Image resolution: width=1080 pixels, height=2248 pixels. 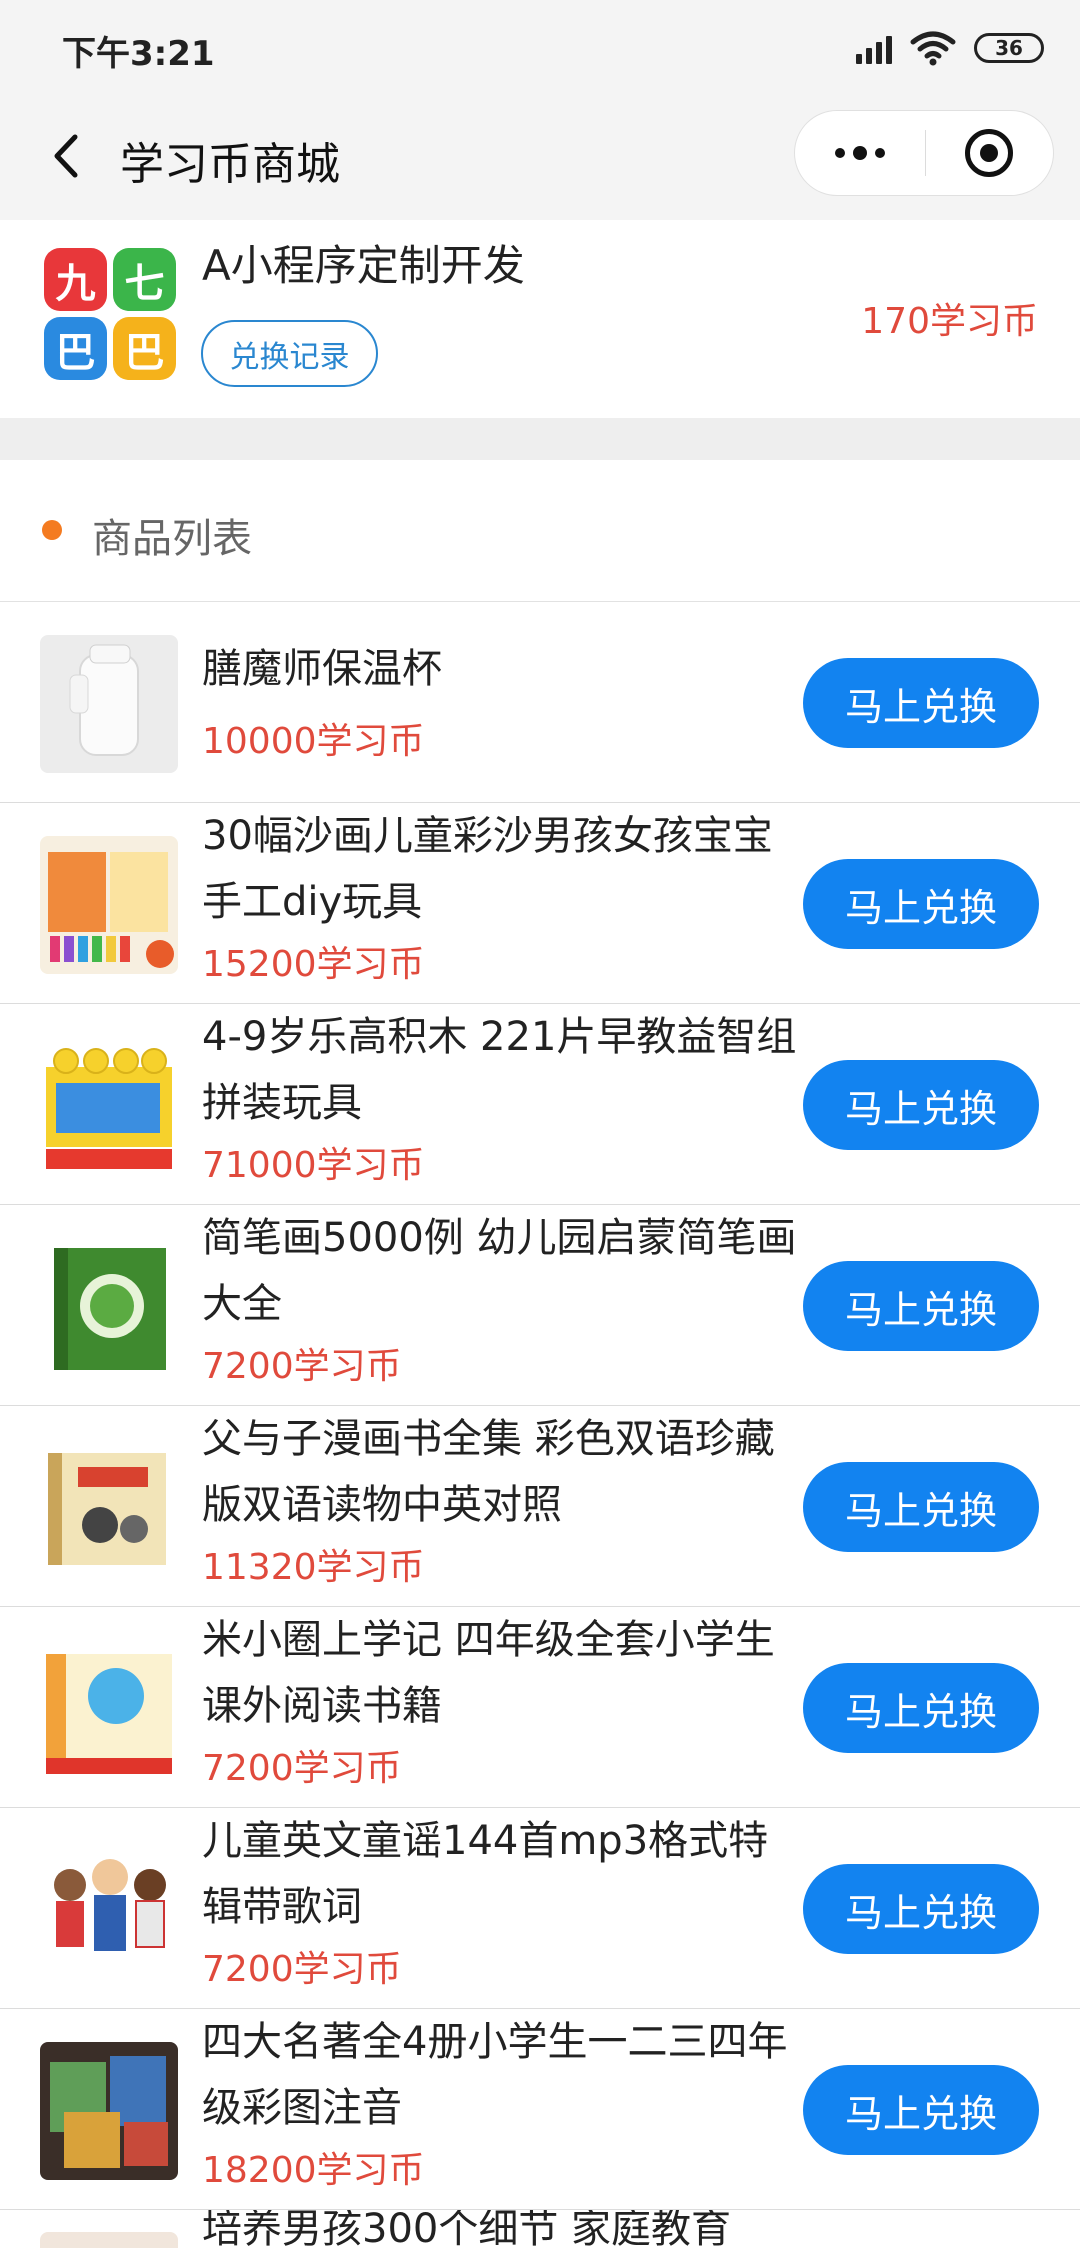 I want to click on product-item: 儿童英文童谣144首mp3格式特辑带歌词 7200学习币 马上兑换, so click(x=540, y=1908).